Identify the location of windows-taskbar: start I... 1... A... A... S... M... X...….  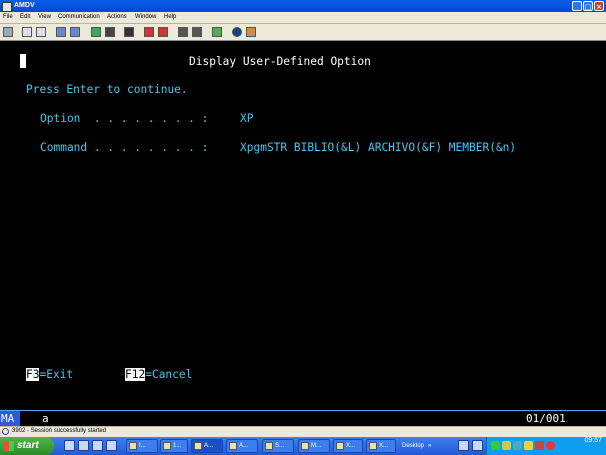
(303, 446).